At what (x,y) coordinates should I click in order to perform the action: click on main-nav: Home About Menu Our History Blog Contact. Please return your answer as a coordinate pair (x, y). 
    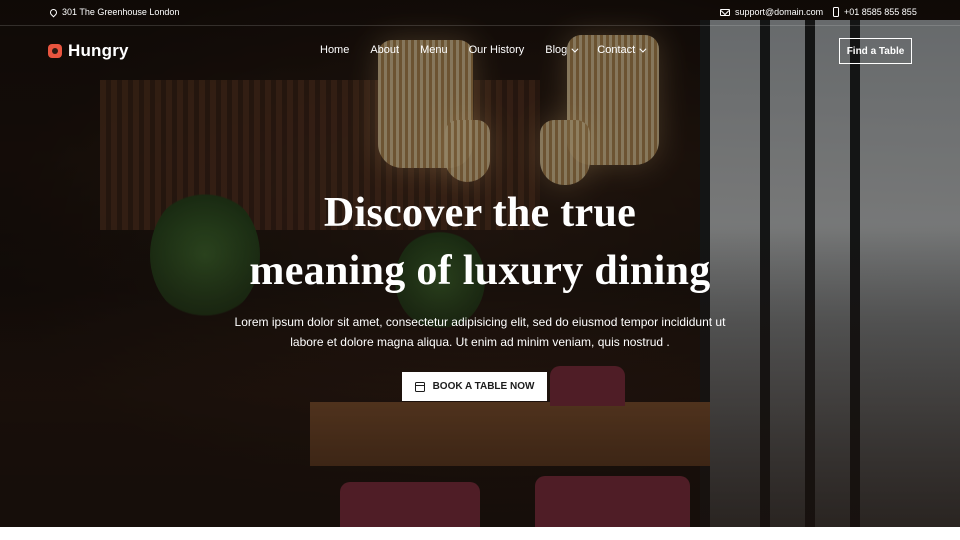
    Looking at the image, I should click on (492, 50).